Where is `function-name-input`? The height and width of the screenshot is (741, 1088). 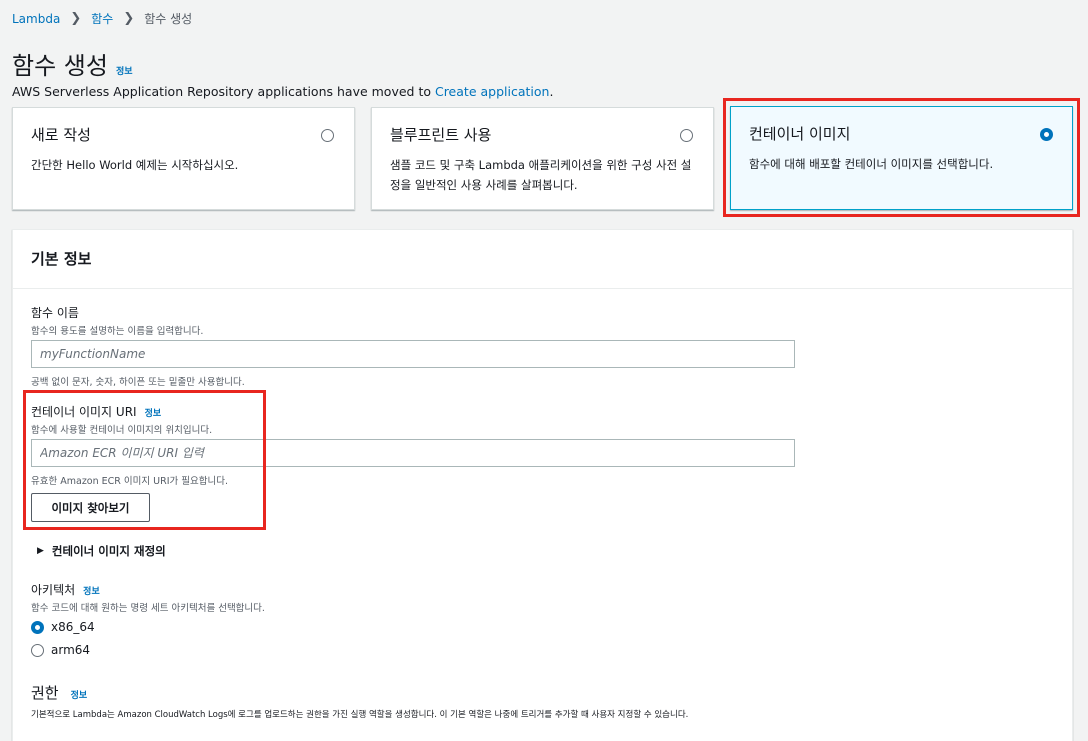 function-name-input is located at coordinates (413, 354).